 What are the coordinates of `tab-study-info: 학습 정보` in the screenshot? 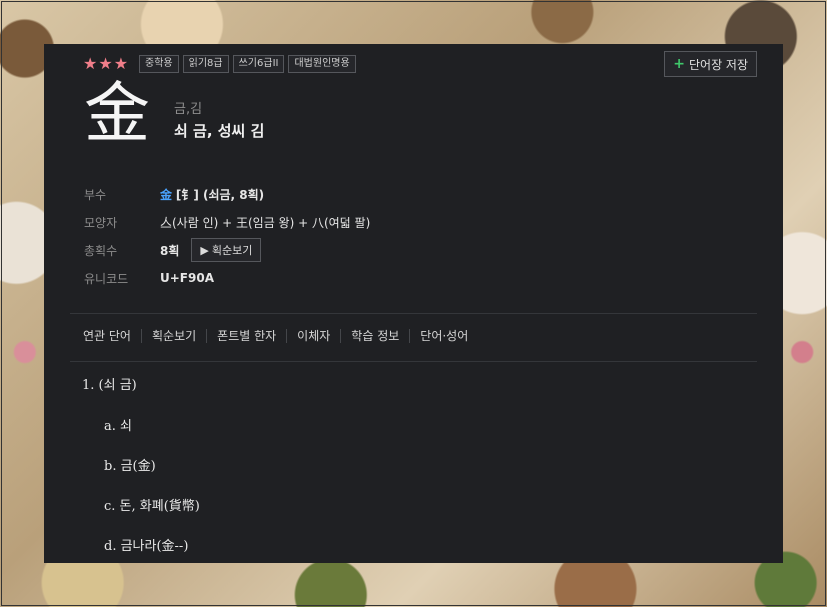 It's located at (374, 336).